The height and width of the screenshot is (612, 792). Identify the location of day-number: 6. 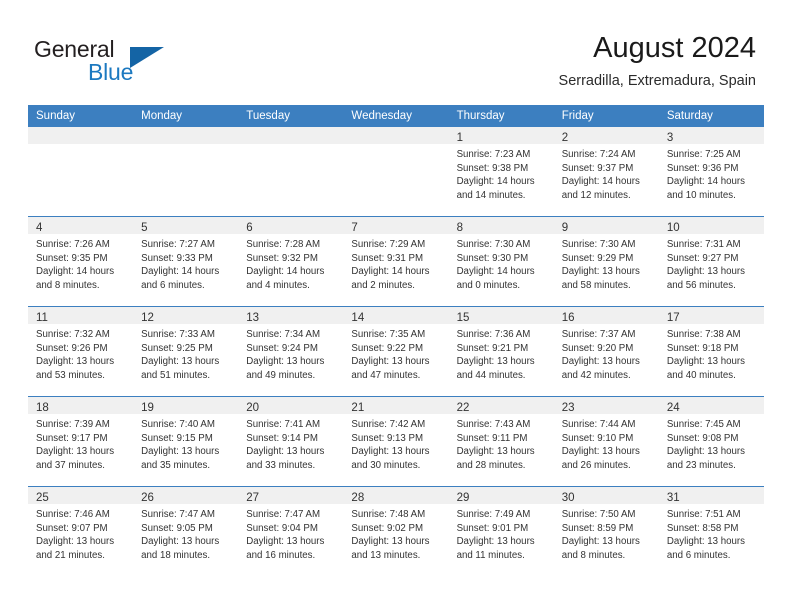
(249, 228).